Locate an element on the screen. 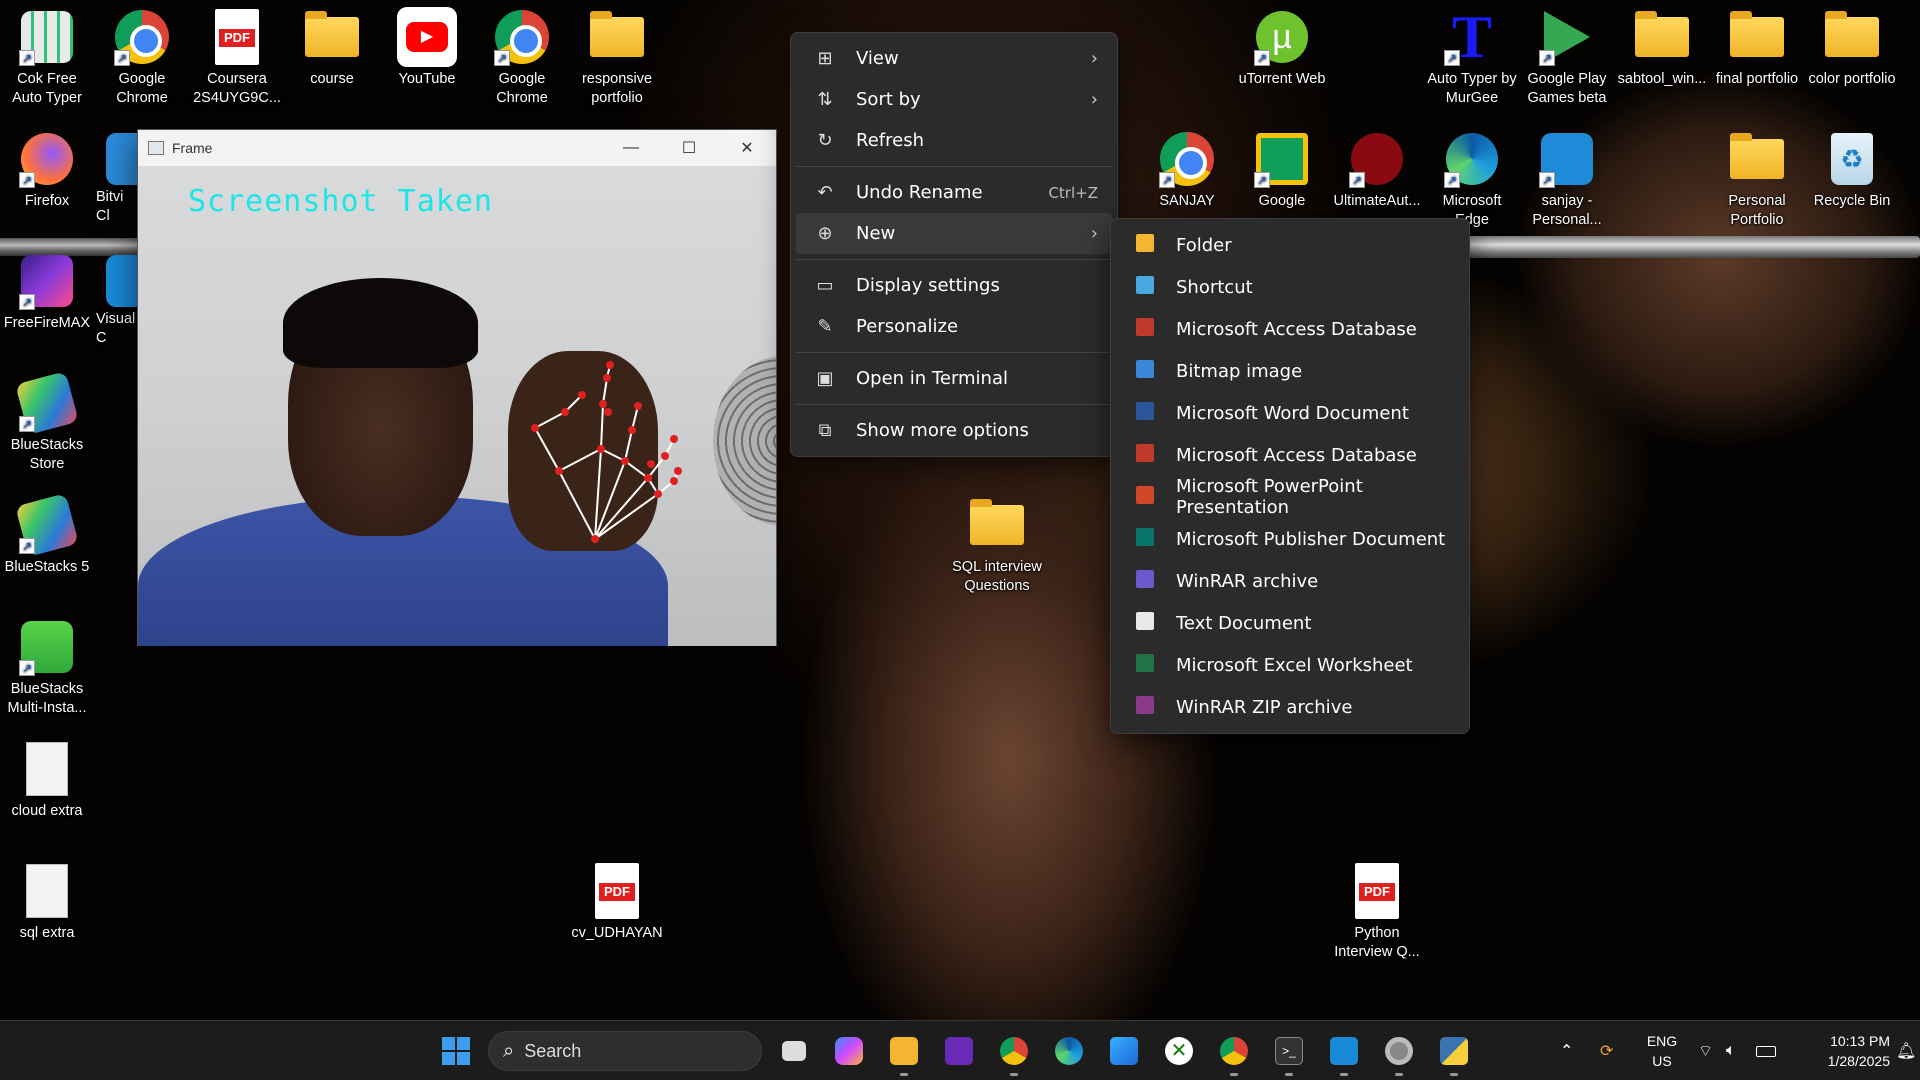 The height and width of the screenshot is (1080, 1920). bitvise-icon is located at coordinates (123, 159).